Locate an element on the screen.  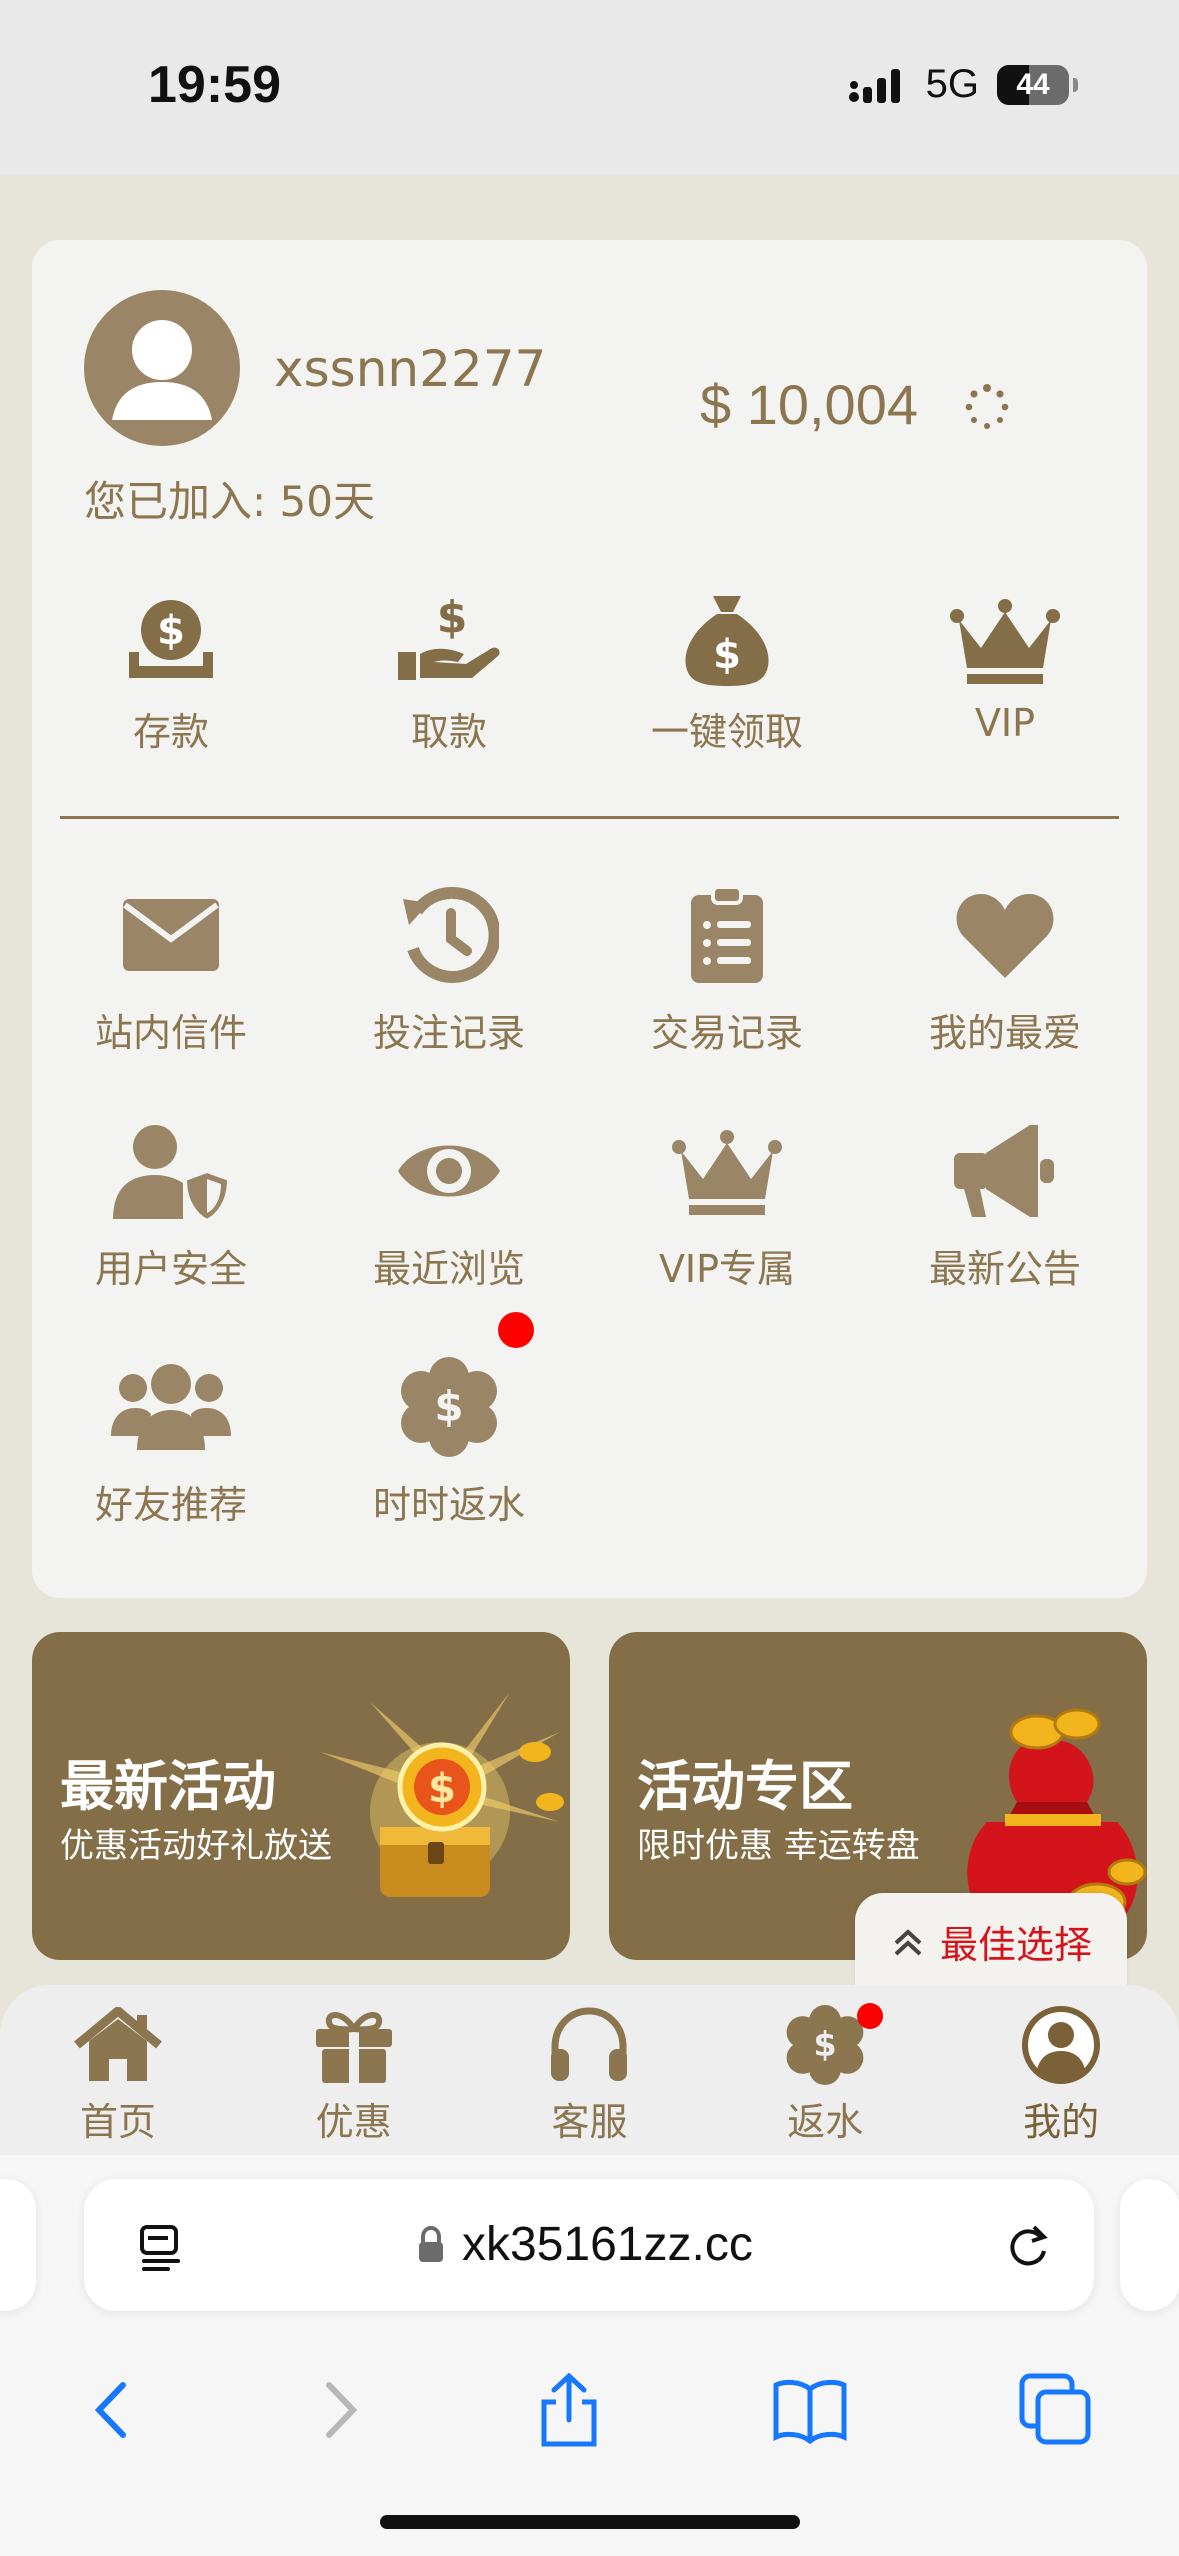
nav-label: 我的 is located at coordinates (1061, 2122).